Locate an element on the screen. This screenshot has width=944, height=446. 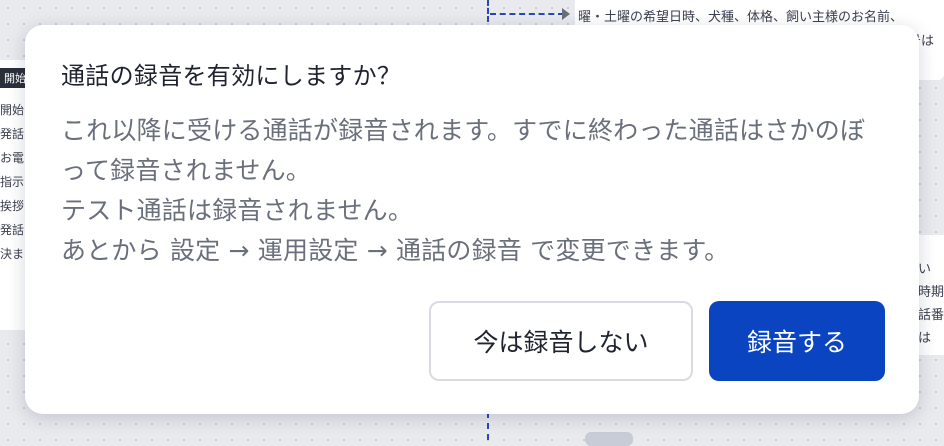
flow-node-text: 曜・土曜の希望日時、犬種、体格、飼い主様のお名前、 is located at coordinates (741, 17).